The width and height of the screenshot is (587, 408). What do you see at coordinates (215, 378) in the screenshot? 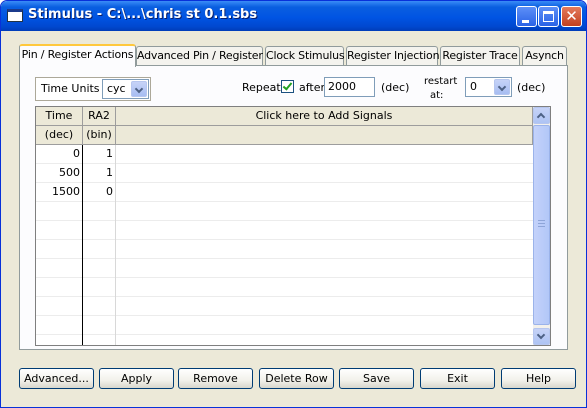
I see `remove-button: Remove` at bounding box center [215, 378].